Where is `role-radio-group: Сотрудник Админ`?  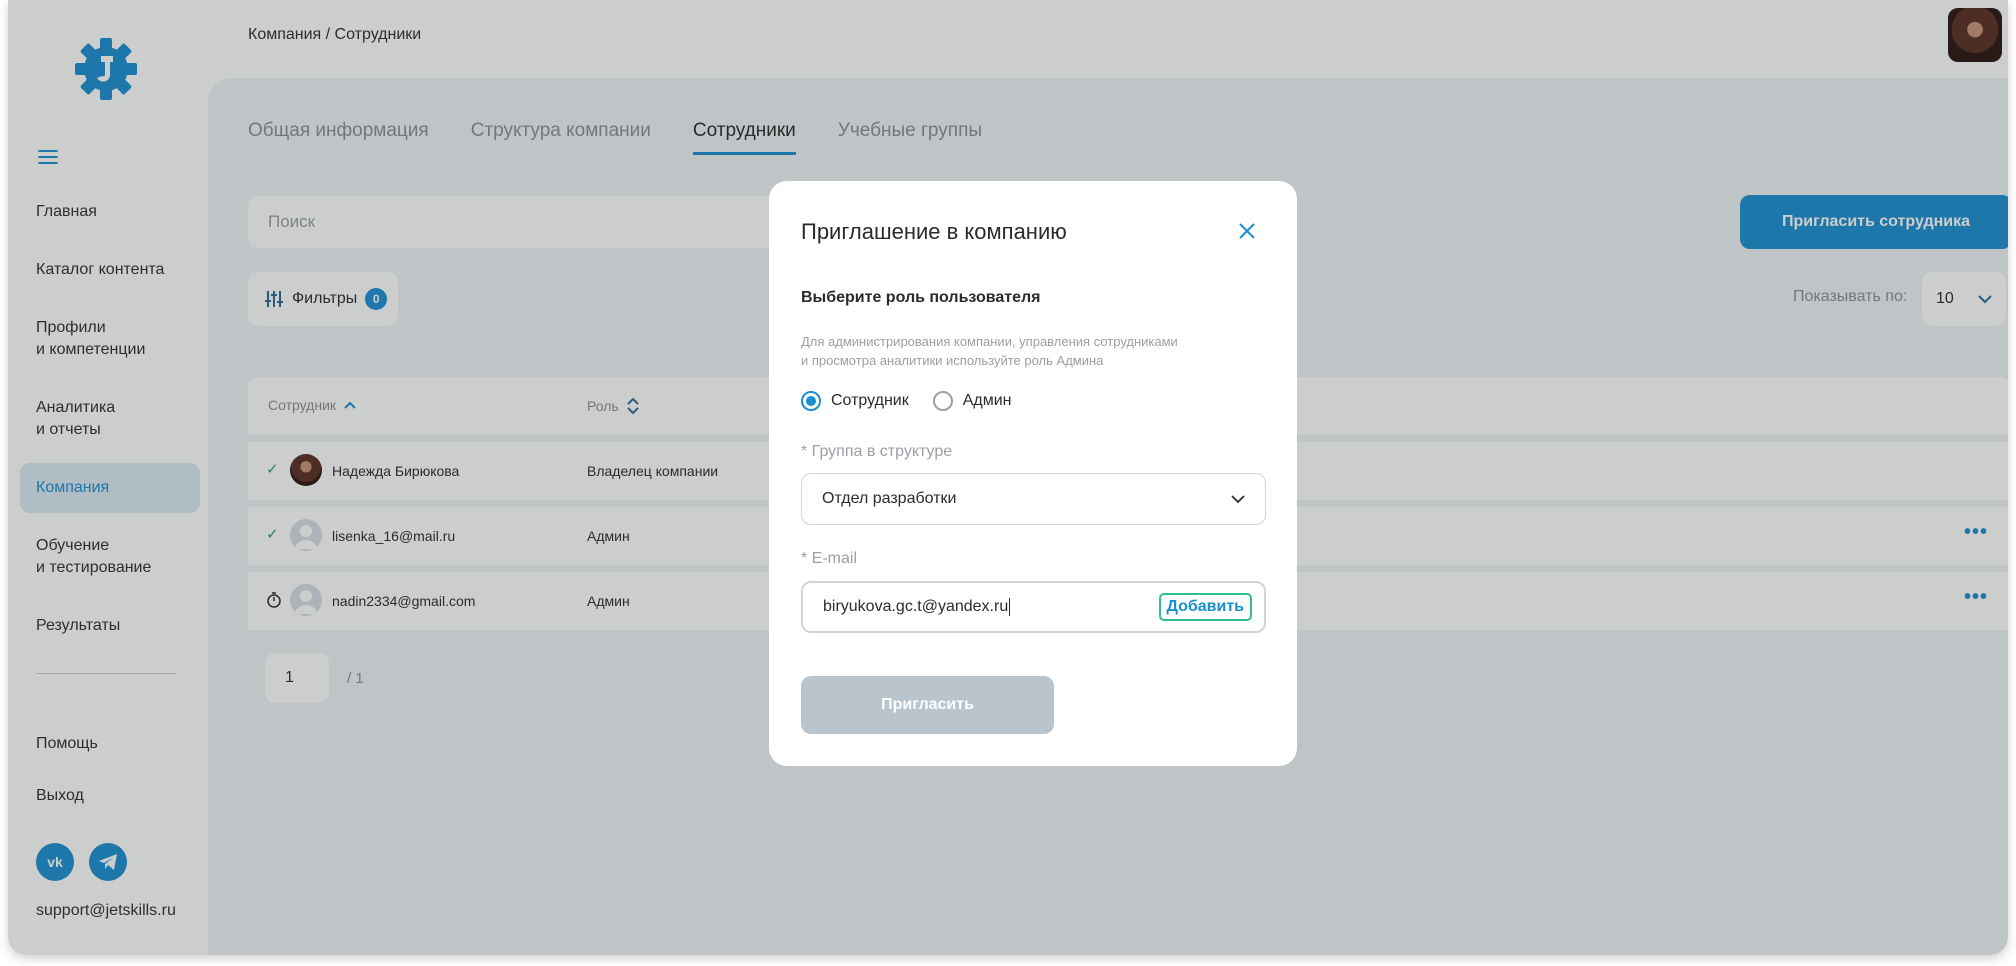 role-radio-group: Сотрудник Админ is located at coordinates (913, 401).